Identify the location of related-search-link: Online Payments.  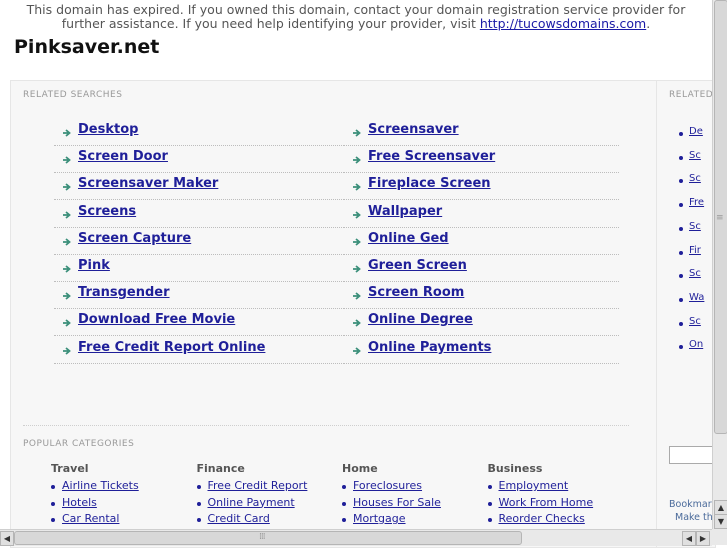
(429, 347).